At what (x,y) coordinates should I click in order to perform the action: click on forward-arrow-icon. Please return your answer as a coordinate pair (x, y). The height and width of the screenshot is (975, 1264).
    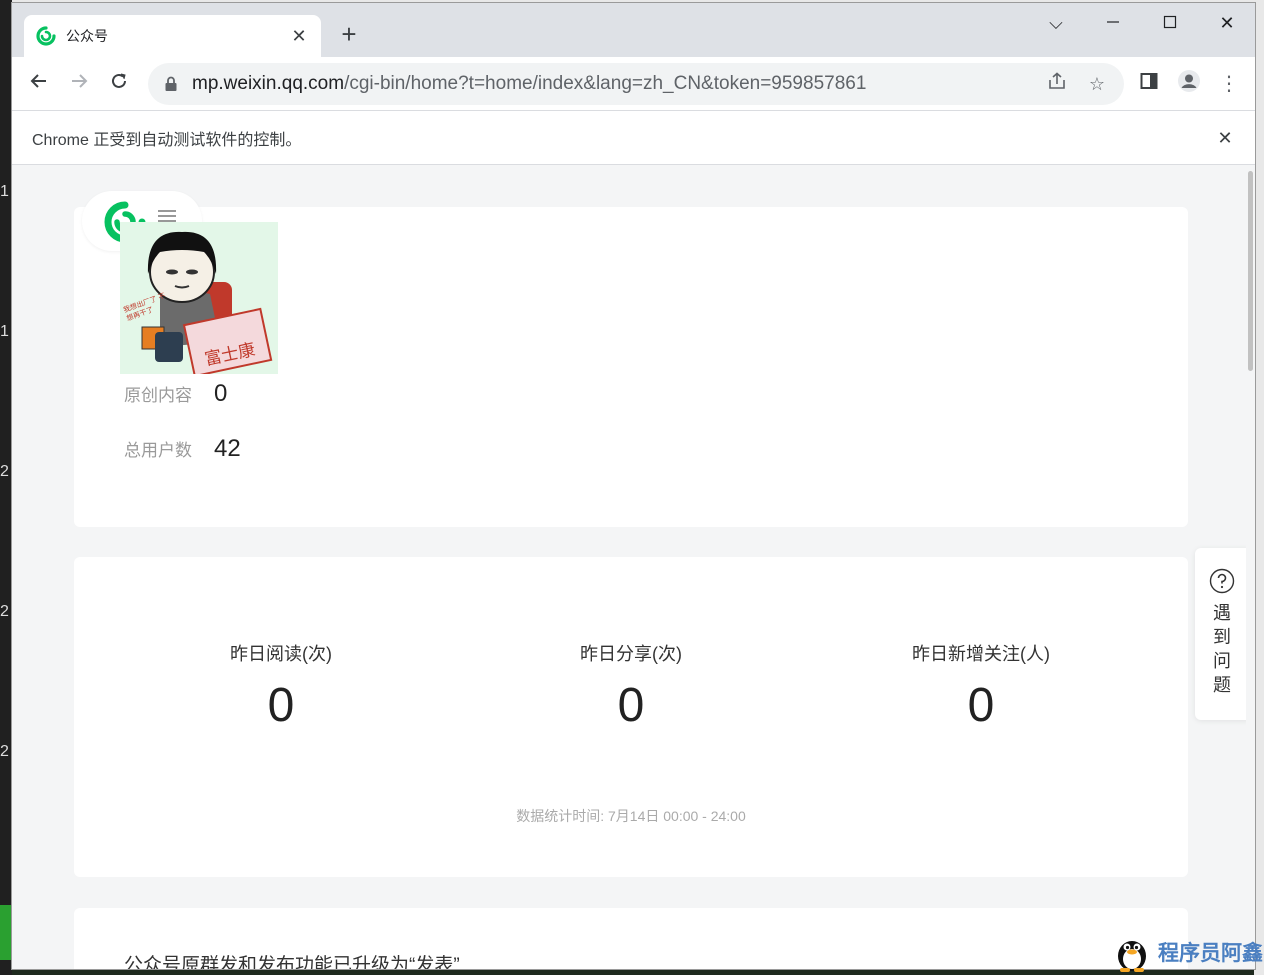
    Looking at the image, I should click on (79, 84).